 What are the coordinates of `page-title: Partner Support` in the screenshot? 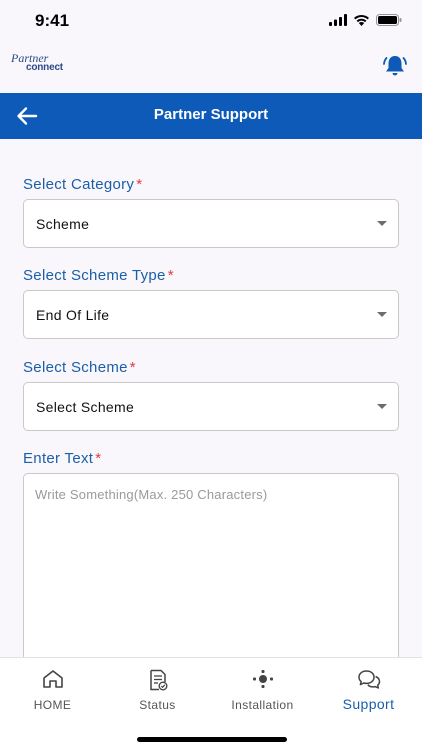 It's located at (211, 114).